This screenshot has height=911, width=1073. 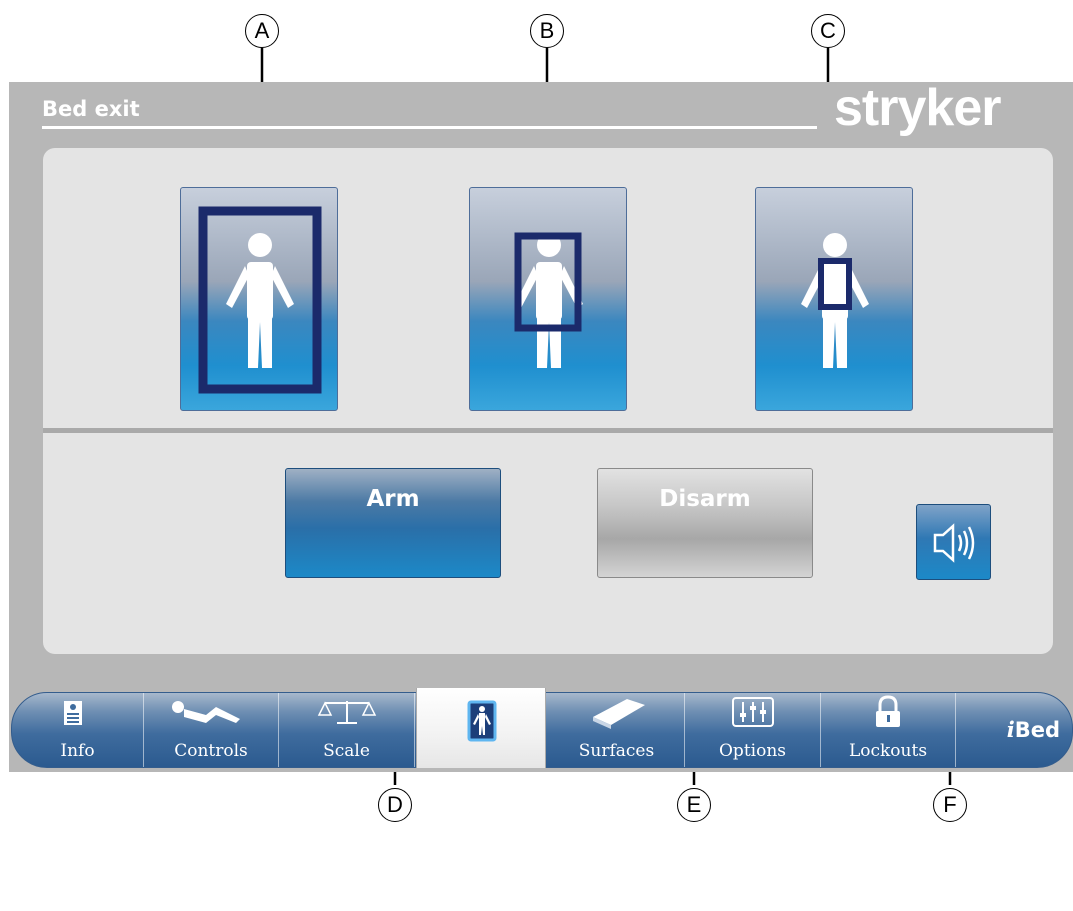 What do you see at coordinates (78, 730) in the screenshot?
I see `nav-info: Info` at bounding box center [78, 730].